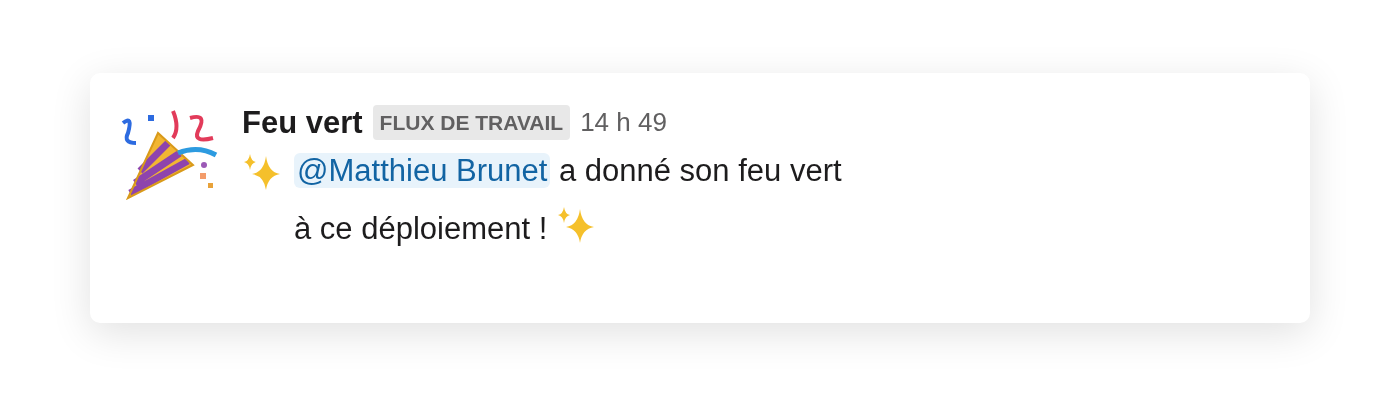 The width and height of the screenshot is (1400, 400). I want to click on sender-name: Feu vert, so click(302, 122).